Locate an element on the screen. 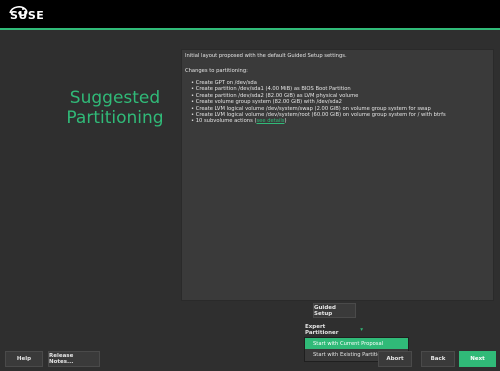  list-item-text: 10 subvolume actions ( is located at coordinates (226, 121).